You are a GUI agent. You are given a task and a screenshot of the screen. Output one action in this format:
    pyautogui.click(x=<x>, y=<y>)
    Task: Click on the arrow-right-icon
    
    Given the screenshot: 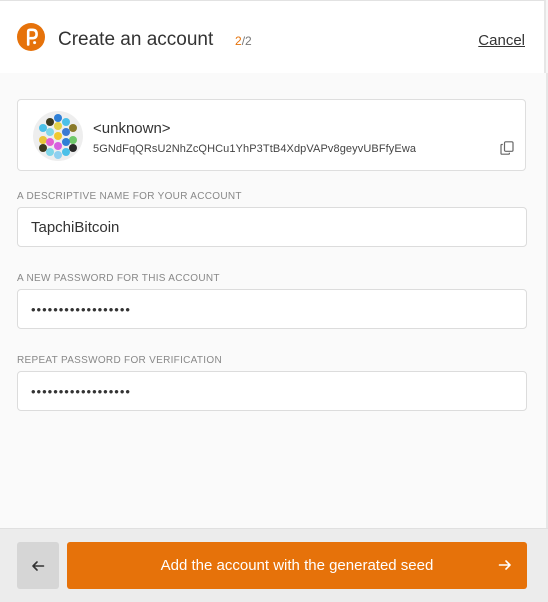 What is the action you would take?
    pyautogui.click(x=504, y=565)
    